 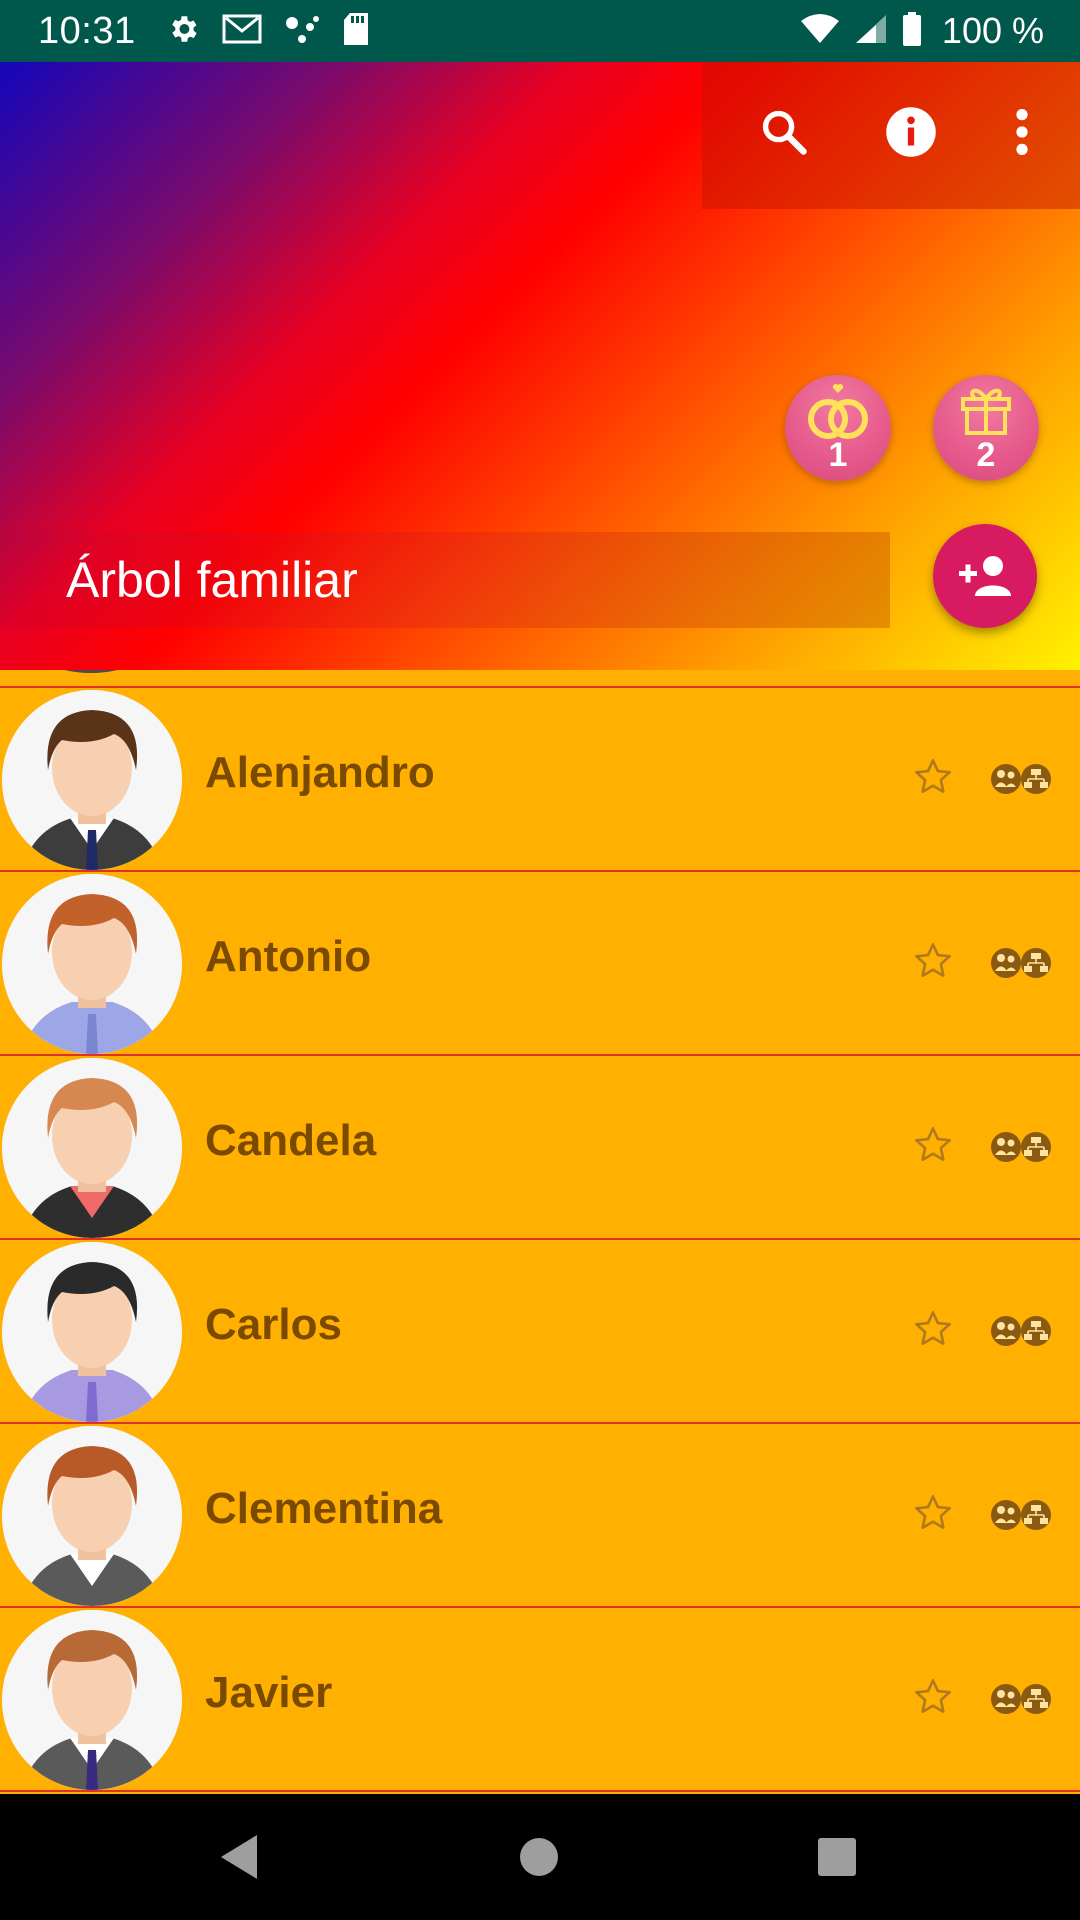 I want to click on back-button, so click(x=239, y=1857).